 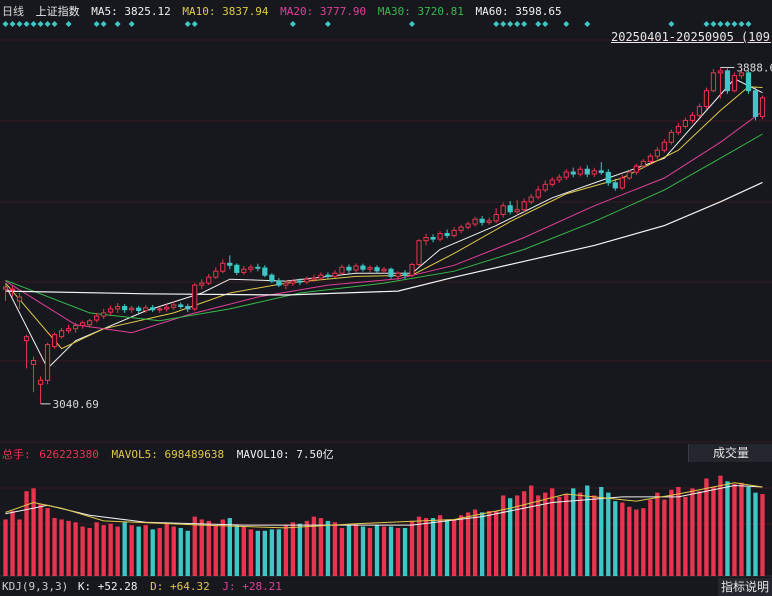 I want to click on volume-indicator-button: 成交量, so click(x=730, y=453).